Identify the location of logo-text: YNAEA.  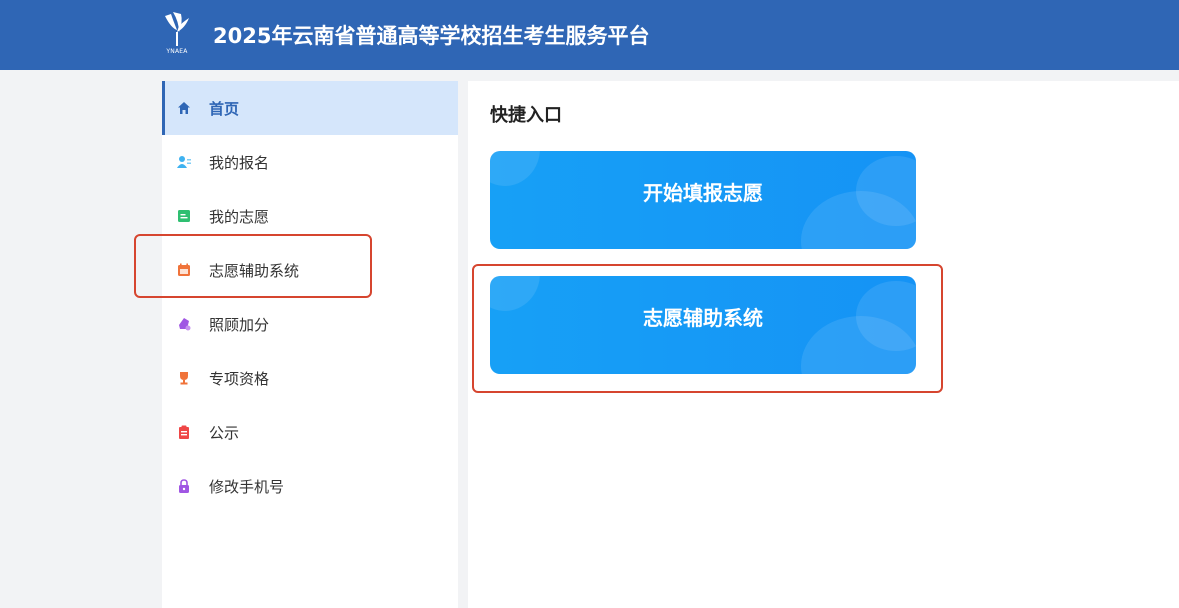
(177, 51).